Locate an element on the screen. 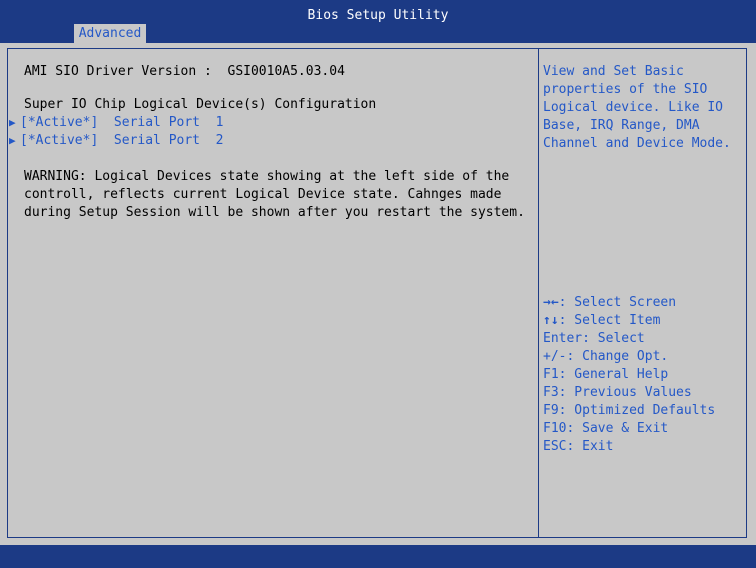 Image resolution: width=756 pixels, height=568 pixels. key-hint-change-opt: +/-: Change Opt. is located at coordinates (606, 356).